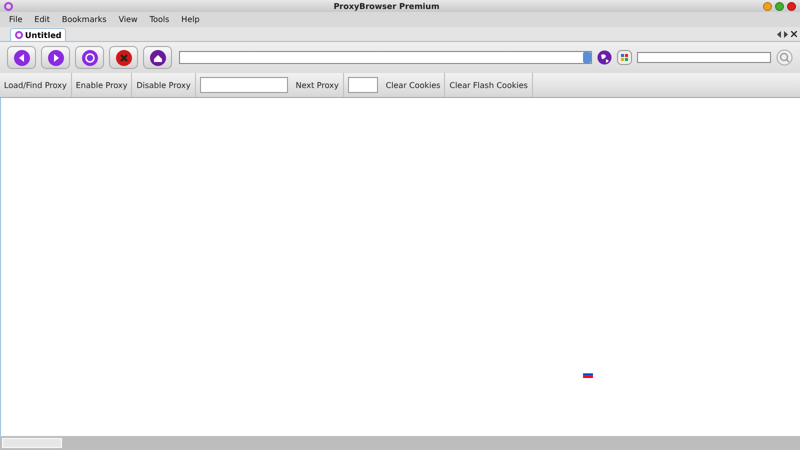  I want to click on forward-button, so click(55, 57).